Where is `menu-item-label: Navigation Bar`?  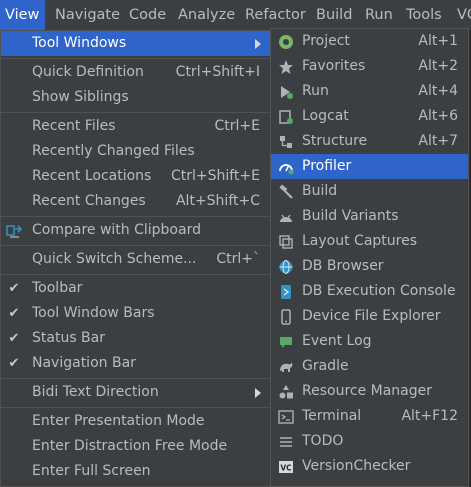
menu-item-label: Navigation Bar is located at coordinates (84, 363).